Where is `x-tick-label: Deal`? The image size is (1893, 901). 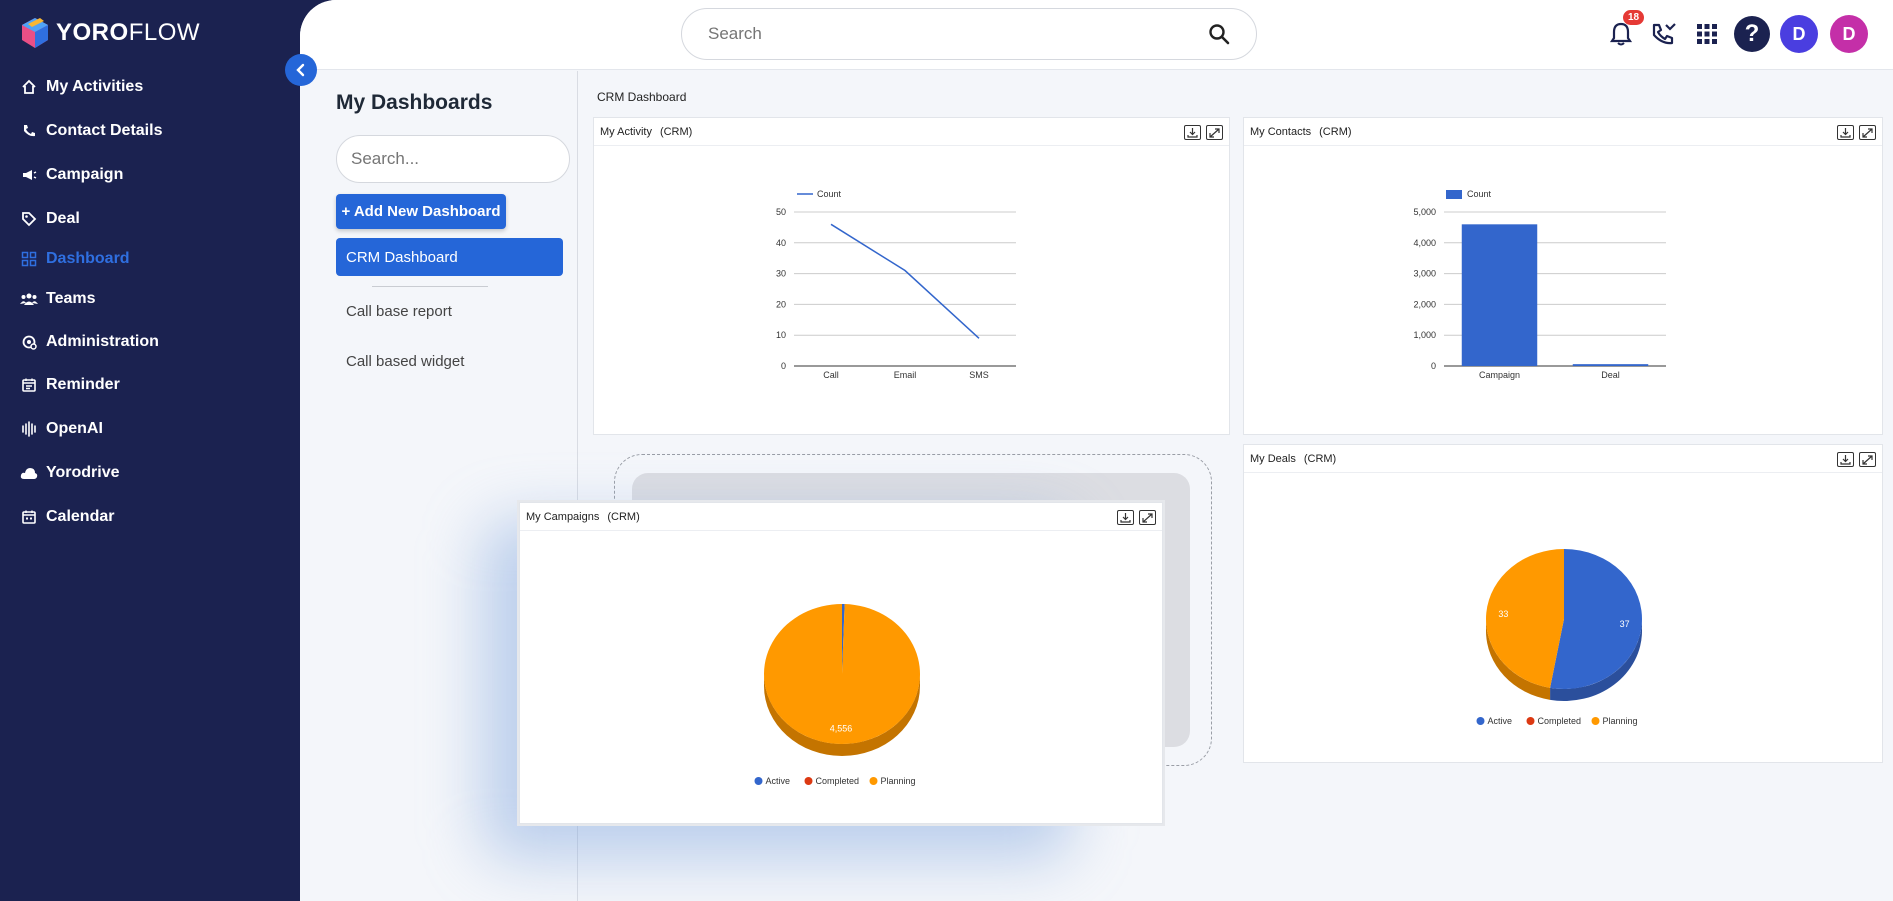 x-tick-label: Deal is located at coordinates (1610, 375).